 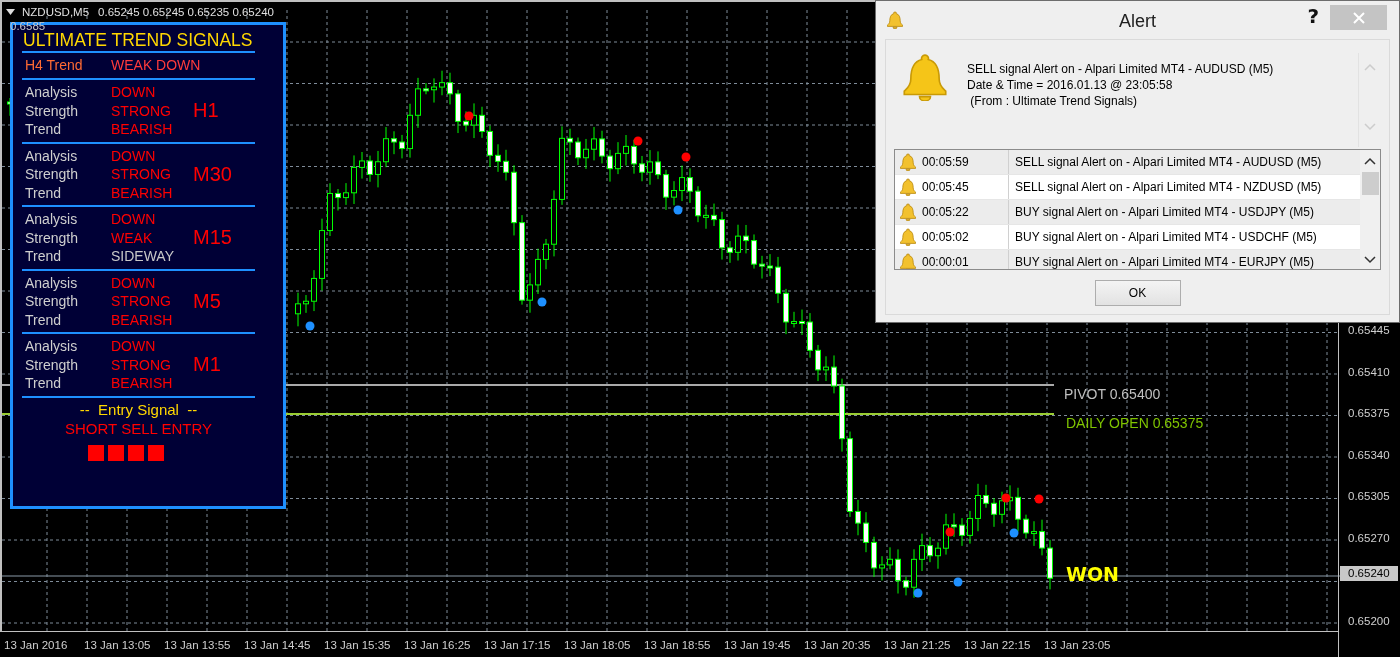 What do you see at coordinates (945, 262) in the screenshot?
I see `alert-time: 00:00:01` at bounding box center [945, 262].